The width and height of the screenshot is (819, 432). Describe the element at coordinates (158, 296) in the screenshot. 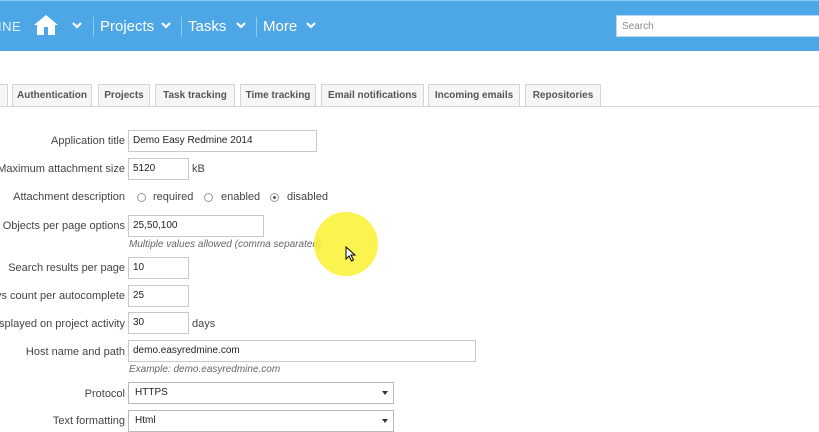

I see `rows-per-autocomplete-input: 25` at that location.